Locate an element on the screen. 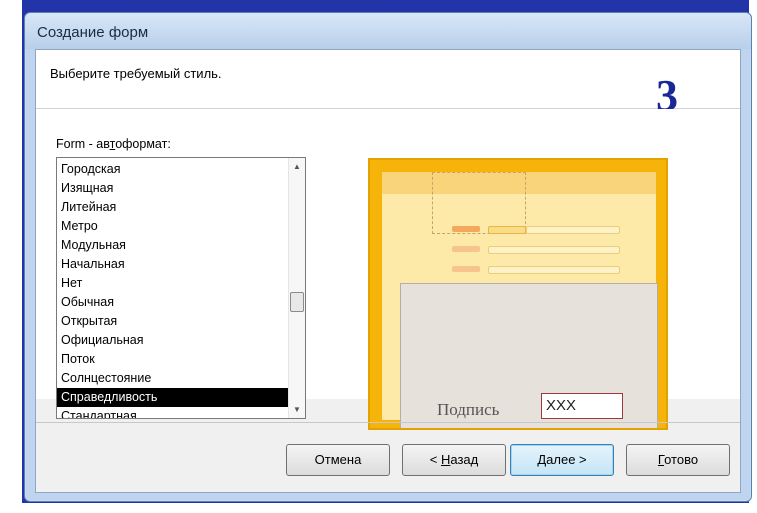  list-item: Нет is located at coordinates (173, 283).